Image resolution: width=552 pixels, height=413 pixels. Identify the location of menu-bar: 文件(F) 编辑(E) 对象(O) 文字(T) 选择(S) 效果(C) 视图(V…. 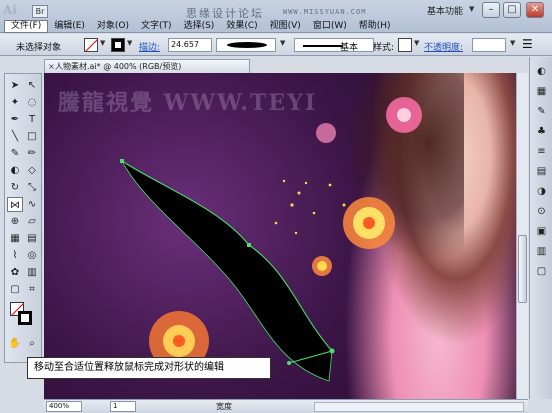
(200, 26).